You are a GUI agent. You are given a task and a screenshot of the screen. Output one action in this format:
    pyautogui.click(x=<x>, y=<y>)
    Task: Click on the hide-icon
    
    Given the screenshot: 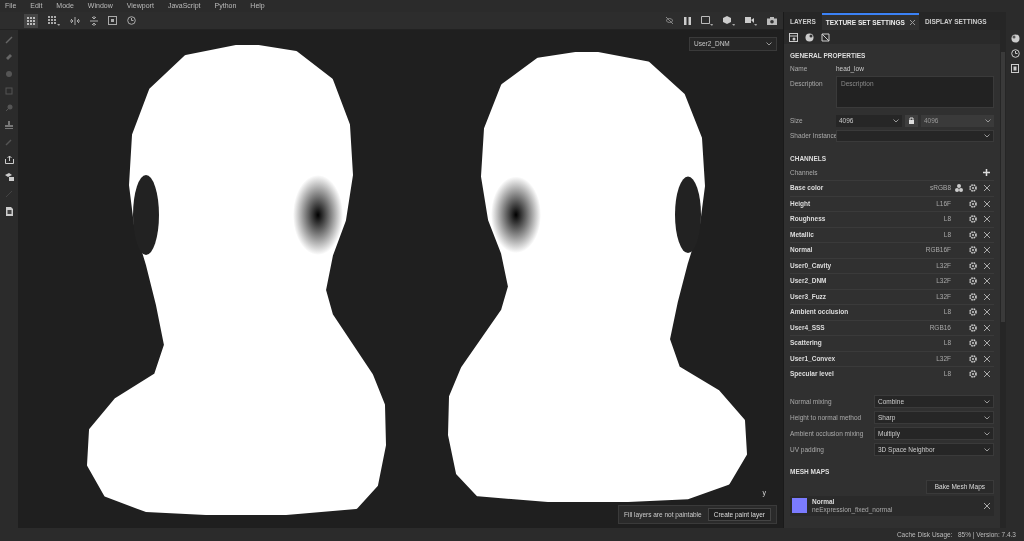 What is the action you would take?
    pyautogui.click(x=669, y=20)
    